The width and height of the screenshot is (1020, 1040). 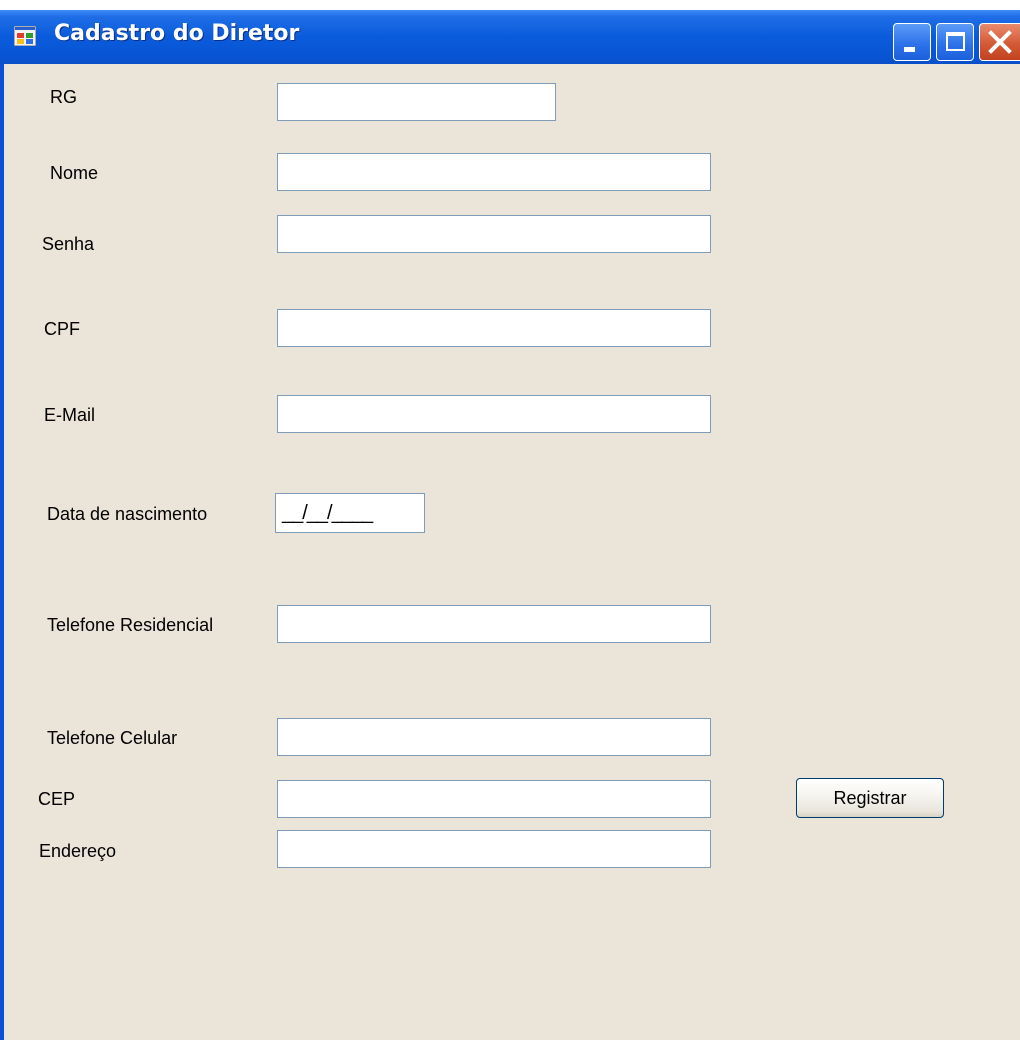 What do you see at coordinates (494, 799) in the screenshot?
I see `cep-input` at bounding box center [494, 799].